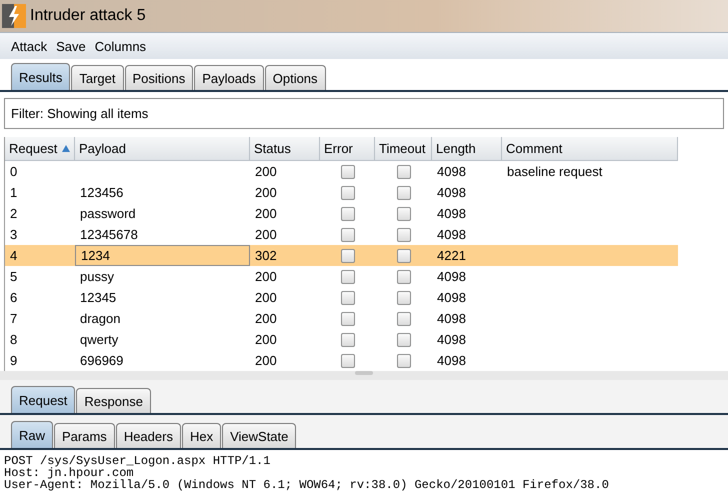 This screenshot has height=491, width=728. I want to click on table-cell-text: 302, so click(266, 256).